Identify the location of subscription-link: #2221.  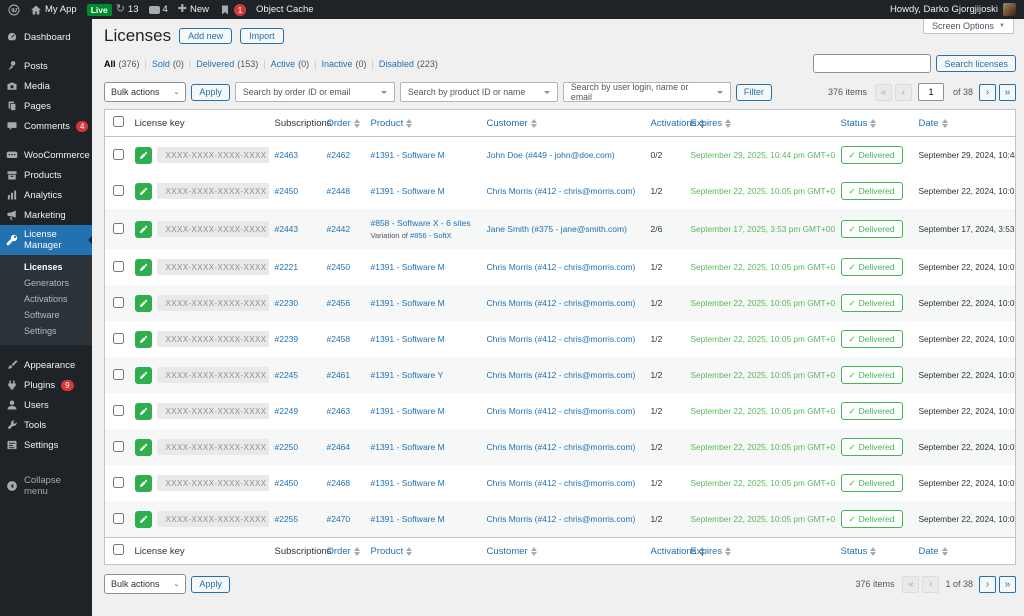
(287, 267).